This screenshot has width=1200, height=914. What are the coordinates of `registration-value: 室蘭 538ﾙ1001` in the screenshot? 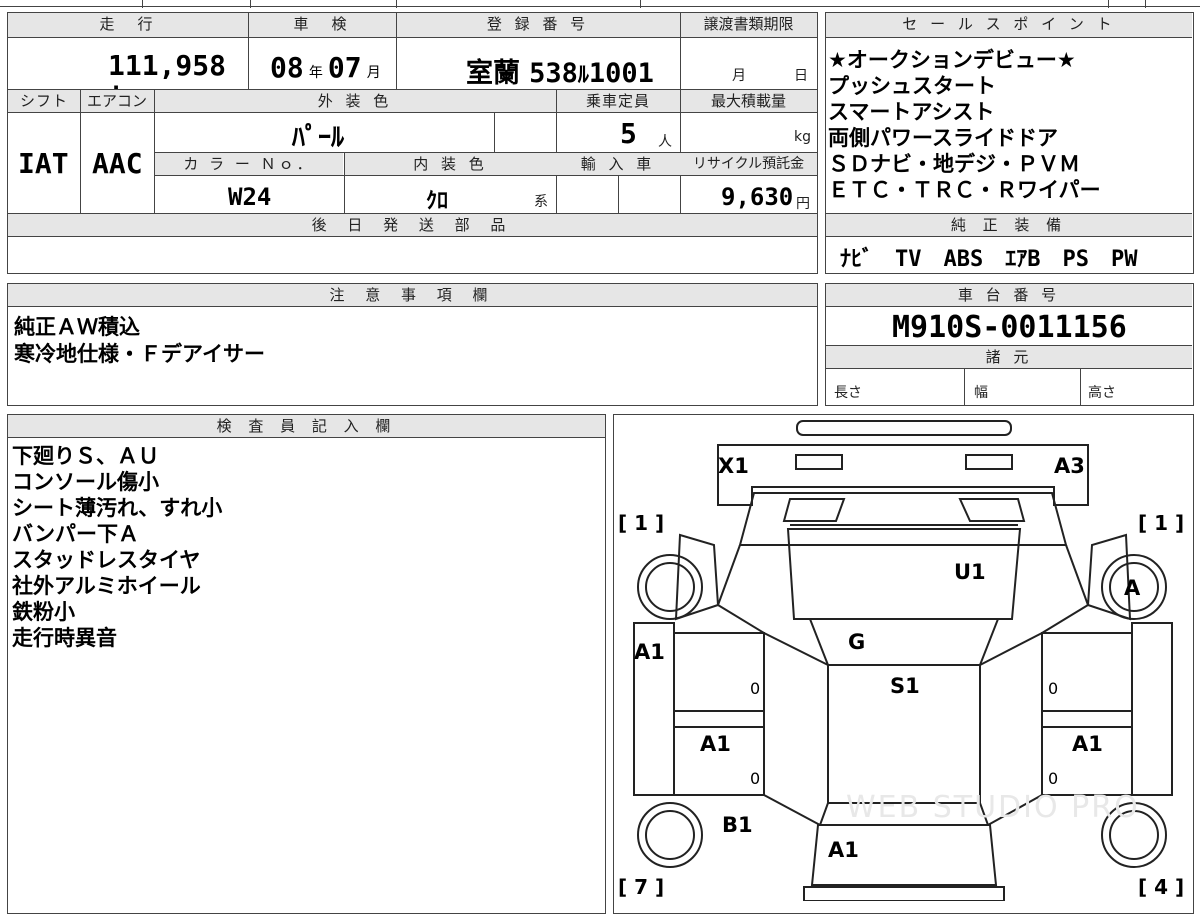 It's located at (573, 70).